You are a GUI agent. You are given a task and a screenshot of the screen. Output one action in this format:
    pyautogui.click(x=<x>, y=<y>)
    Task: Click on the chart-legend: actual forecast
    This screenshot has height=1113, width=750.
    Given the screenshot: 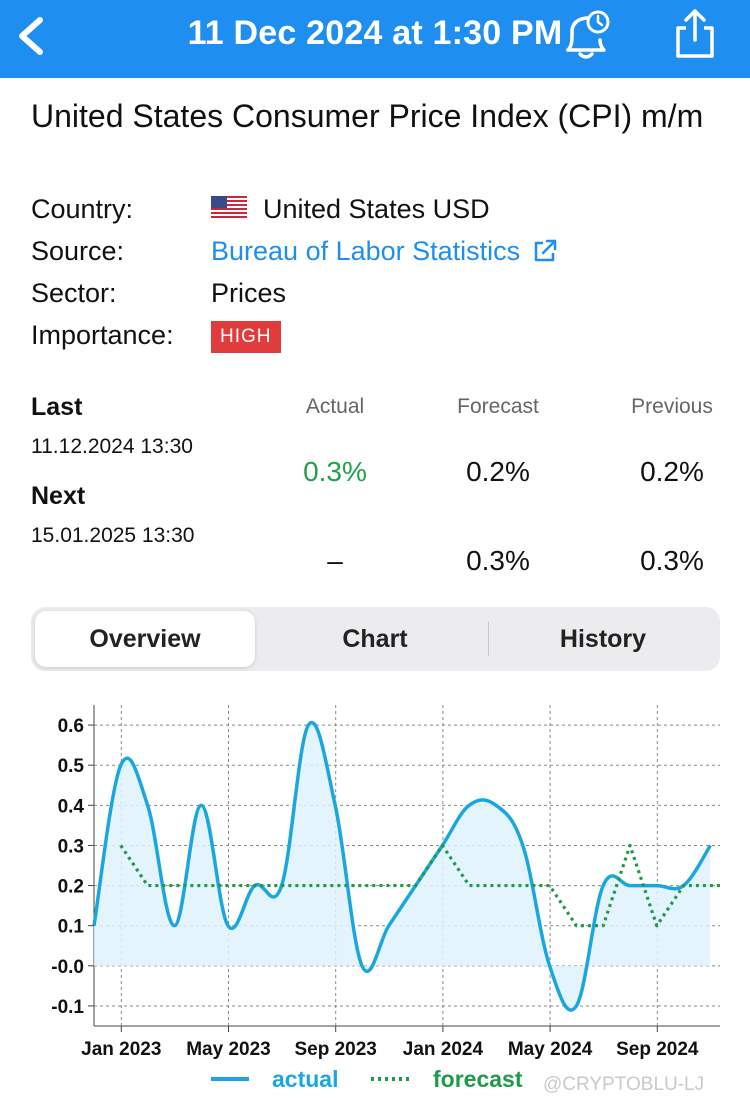 What is the action you would take?
    pyautogui.click(x=367, y=1079)
    